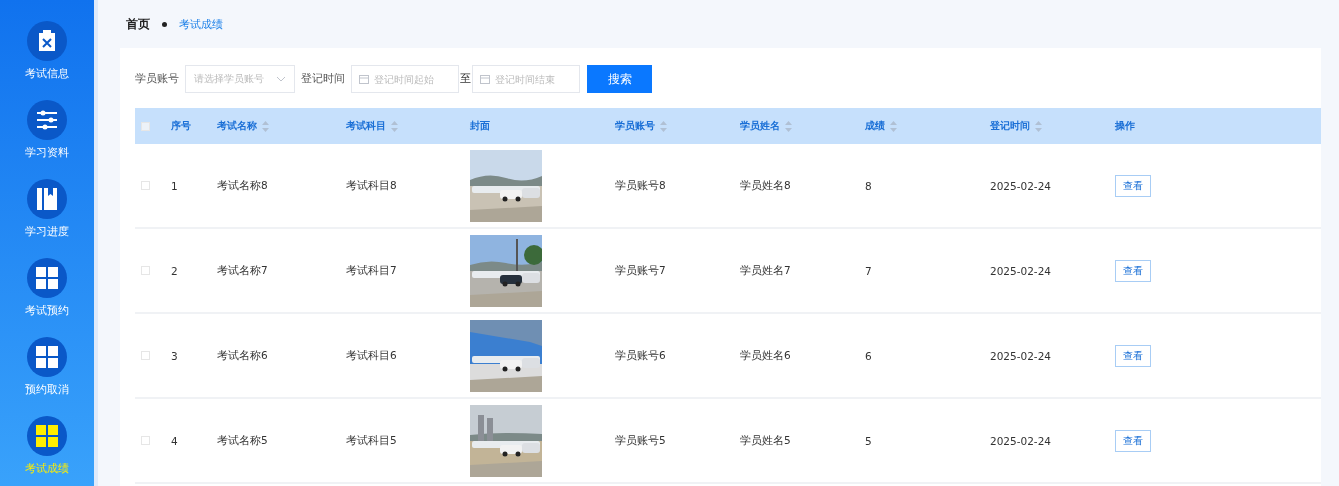 This screenshot has width=1339, height=486. What do you see at coordinates (366, 126) in the screenshot?
I see `column-header: 考试科目` at bounding box center [366, 126].